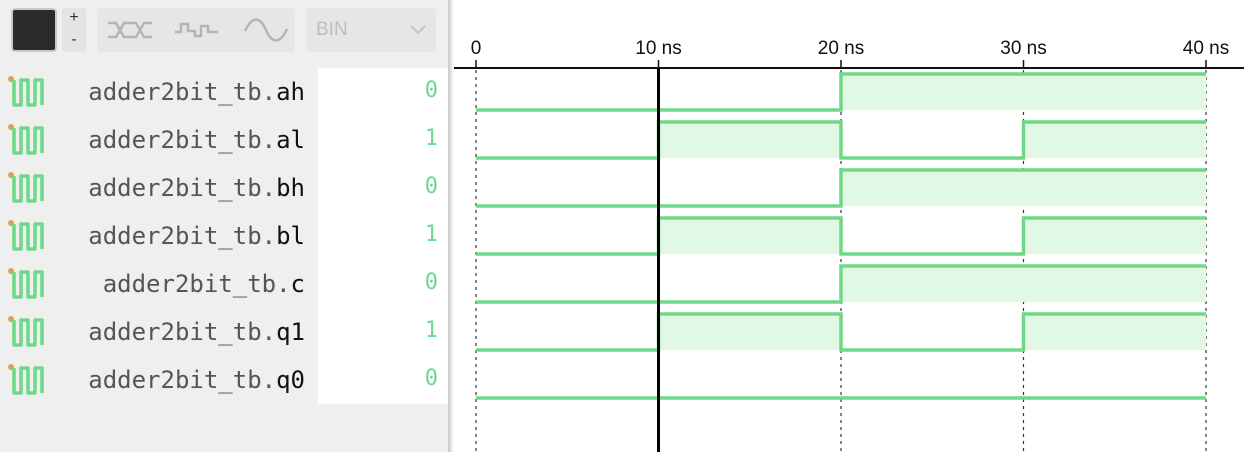 The width and height of the screenshot is (1244, 452). Describe the element at coordinates (332, 29) in the screenshot. I see `radix-select-value: BIN` at that location.